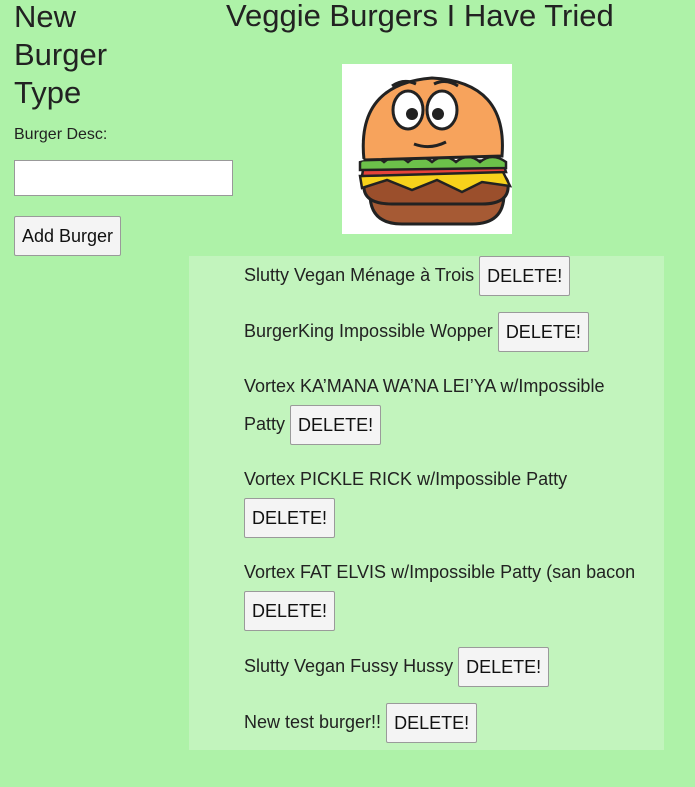  I want to click on list-item: BurgerKing Impossible Wopper DELETE!, so click(446, 332).